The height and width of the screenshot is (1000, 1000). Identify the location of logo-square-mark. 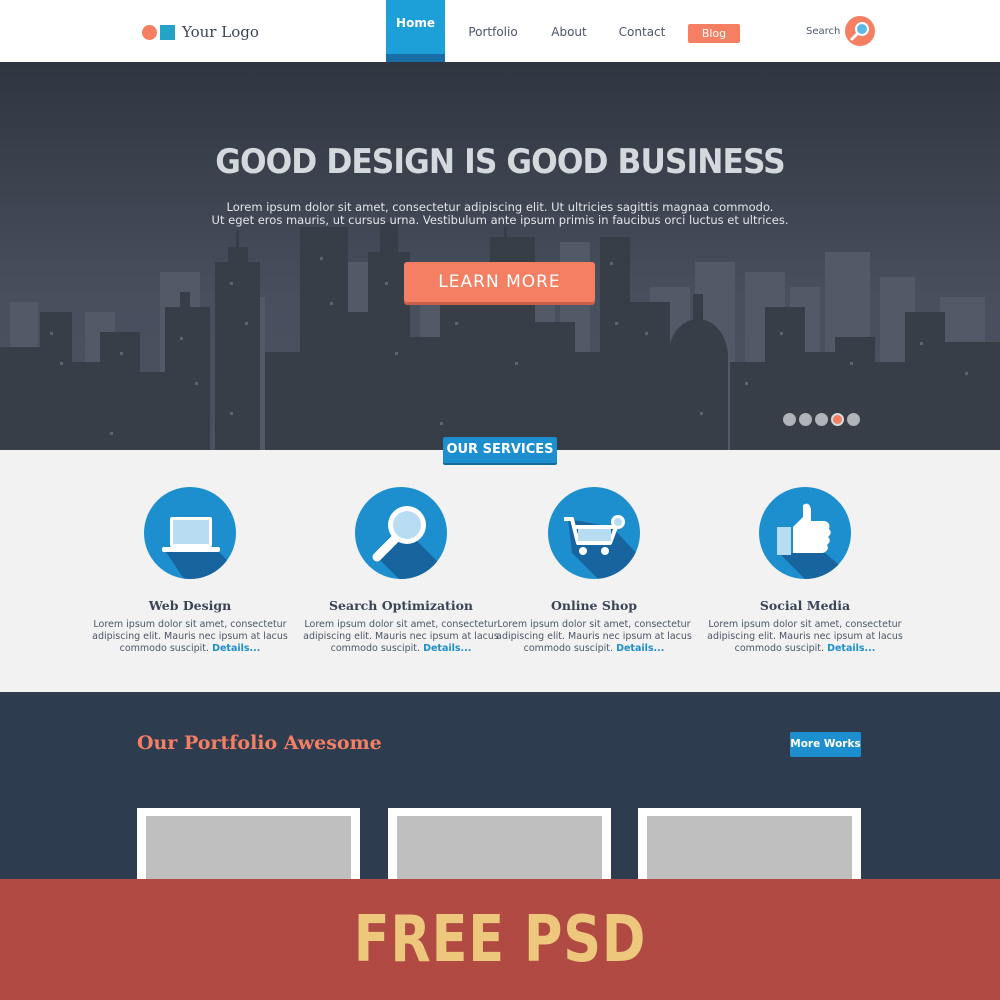
(167, 32).